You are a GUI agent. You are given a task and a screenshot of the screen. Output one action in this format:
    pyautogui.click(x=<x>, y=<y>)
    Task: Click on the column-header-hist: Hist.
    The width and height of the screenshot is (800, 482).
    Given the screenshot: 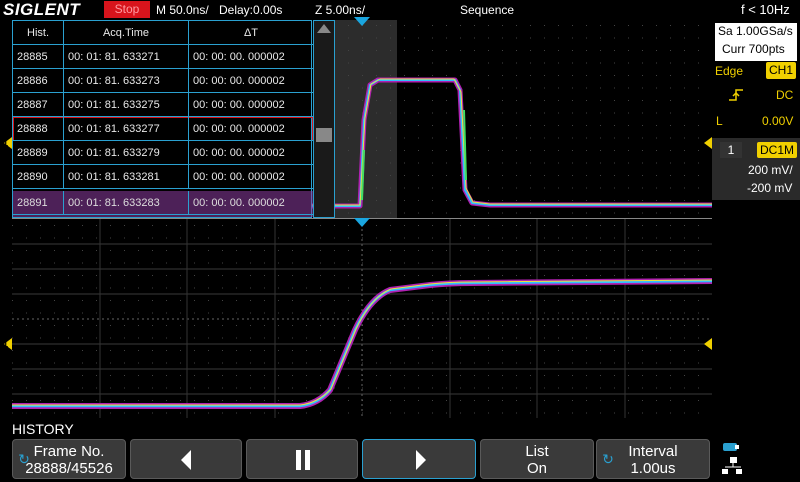 What is the action you would take?
    pyautogui.click(x=38, y=33)
    